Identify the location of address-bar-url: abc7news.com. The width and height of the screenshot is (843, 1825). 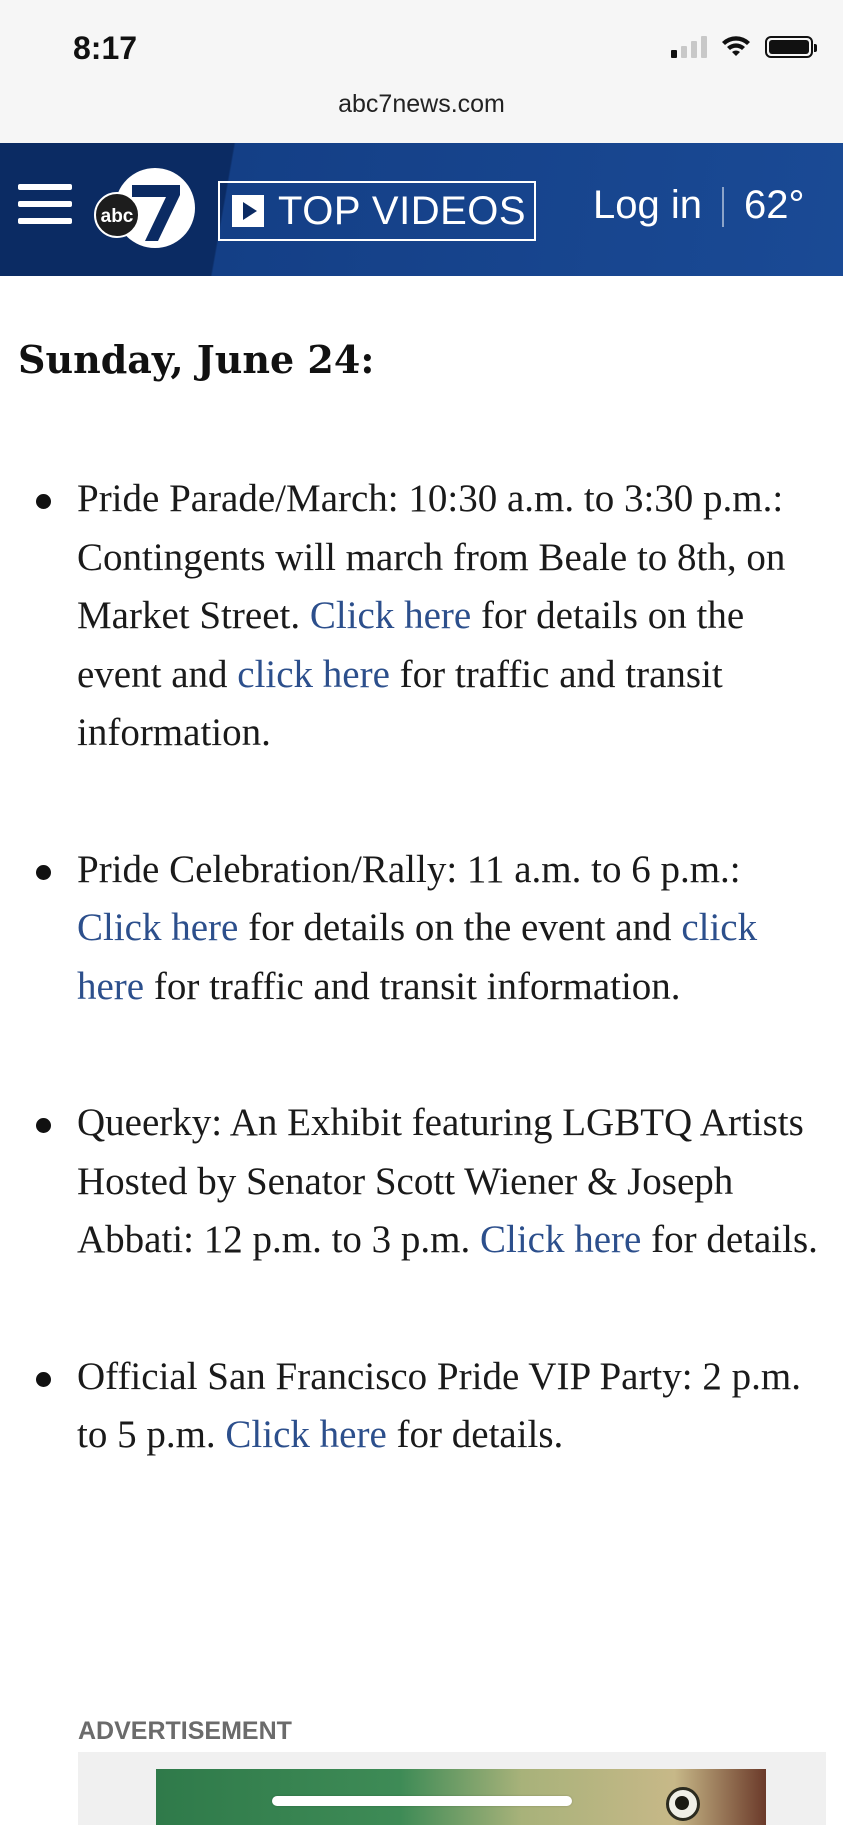
(421, 104).